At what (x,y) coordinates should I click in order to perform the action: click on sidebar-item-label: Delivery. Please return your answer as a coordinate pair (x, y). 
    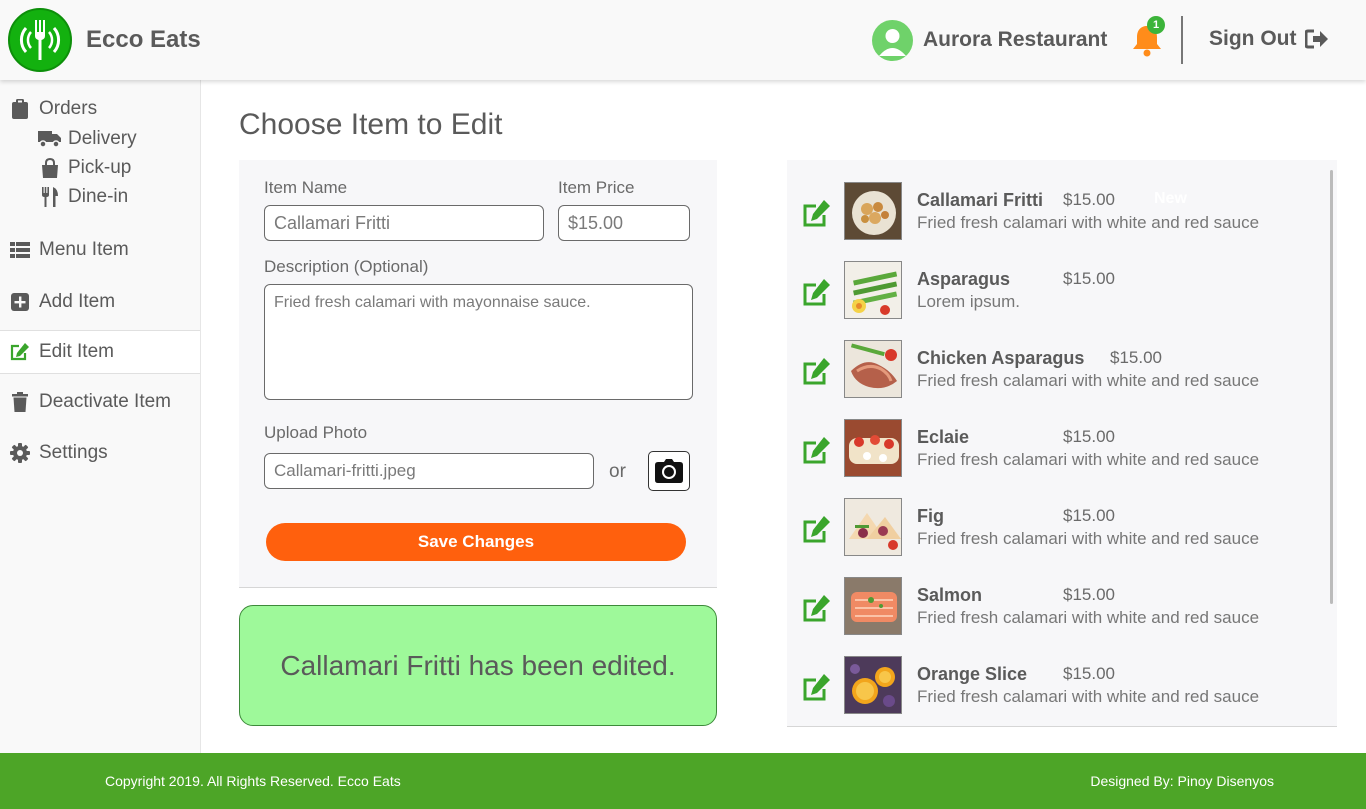
    Looking at the image, I should click on (102, 138).